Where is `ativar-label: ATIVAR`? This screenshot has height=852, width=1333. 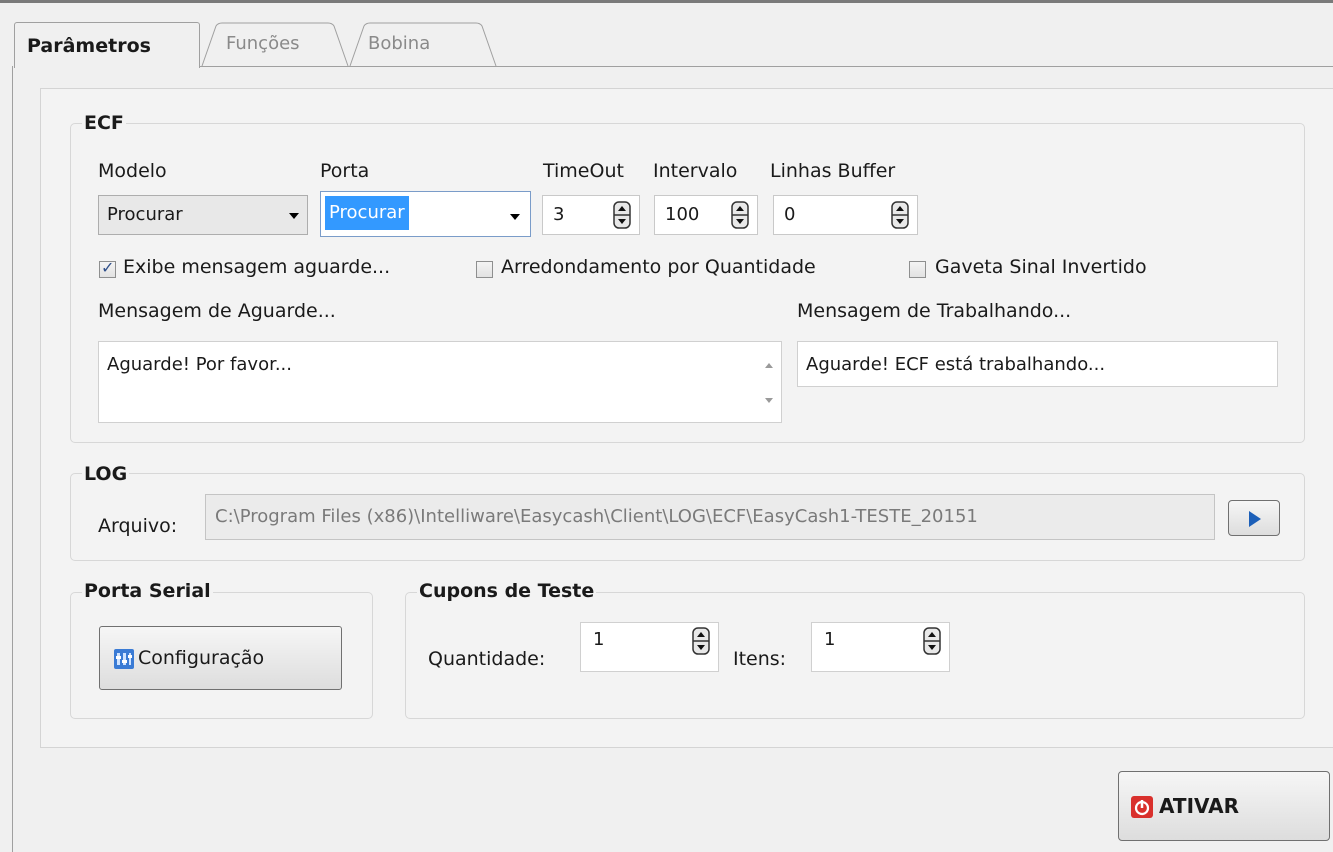 ativar-label: ATIVAR is located at coordinates (1199, 806).